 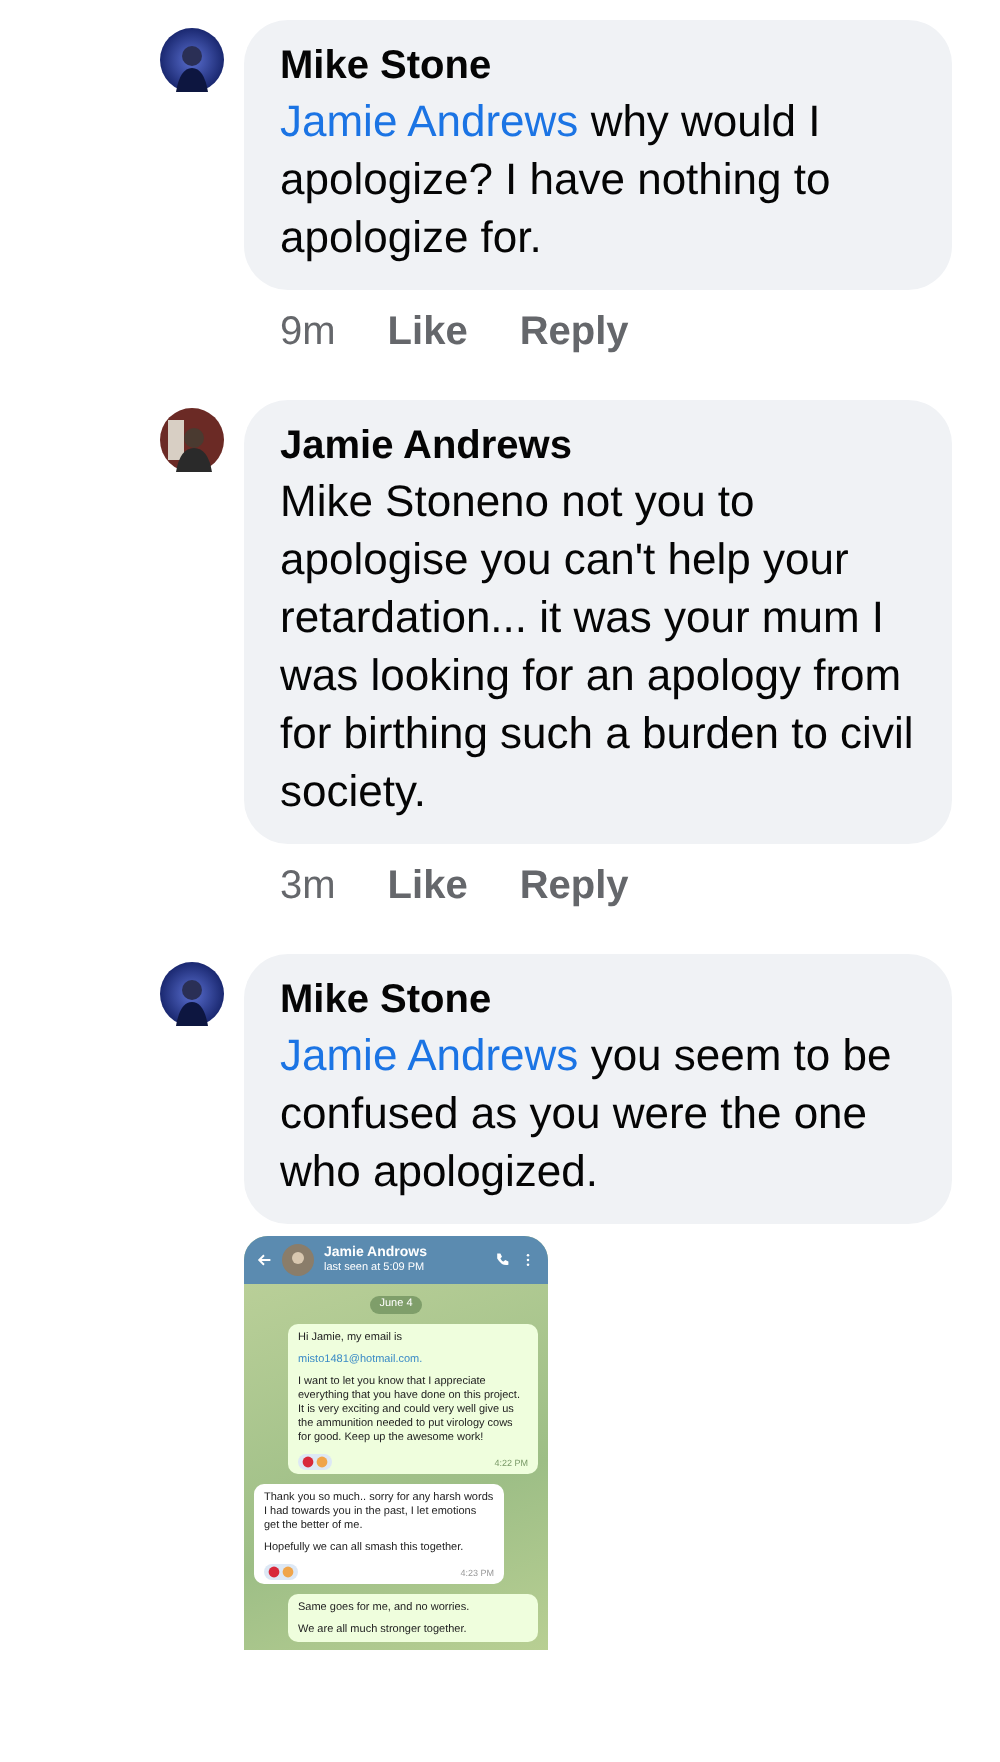 I want to click on comment-author: Jamie Andrews, so click(x=598, y=446).